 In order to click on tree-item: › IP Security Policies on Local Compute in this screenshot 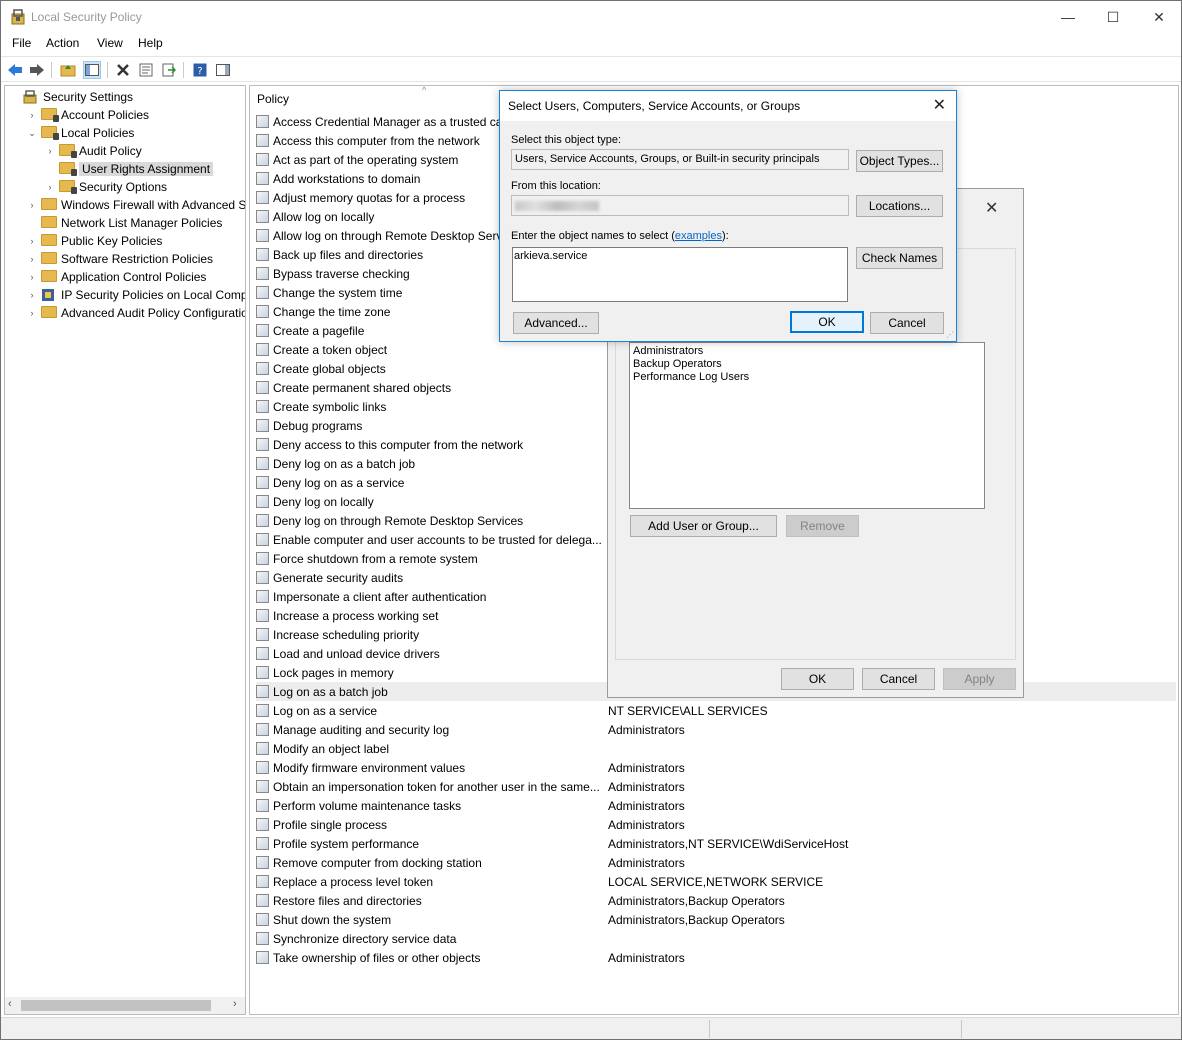, I will do `click(136, 295)`.